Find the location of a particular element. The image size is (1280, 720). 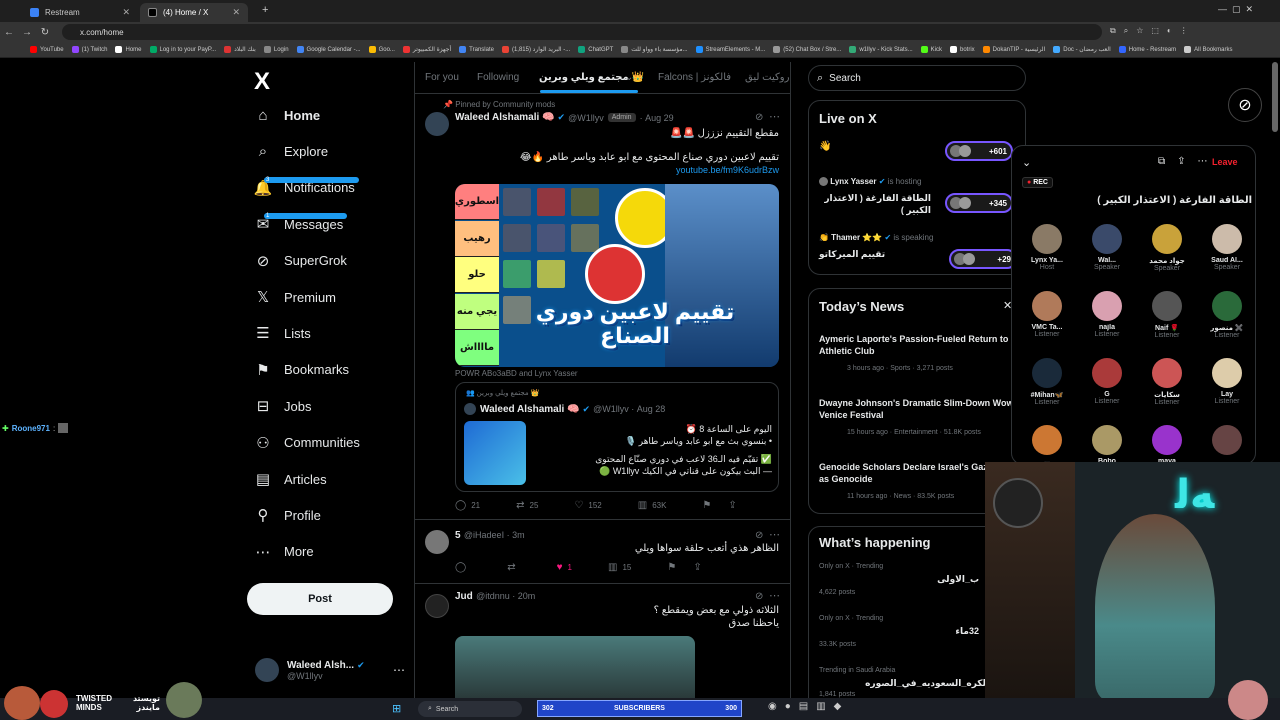

bookmark-button: ⚑ is located at coordinates (674, 567).